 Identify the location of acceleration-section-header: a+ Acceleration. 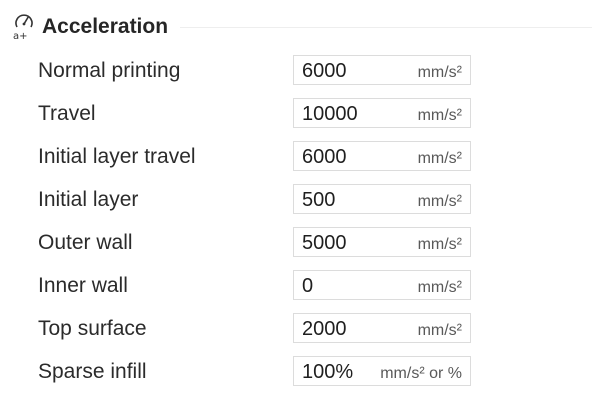
(297, 26).